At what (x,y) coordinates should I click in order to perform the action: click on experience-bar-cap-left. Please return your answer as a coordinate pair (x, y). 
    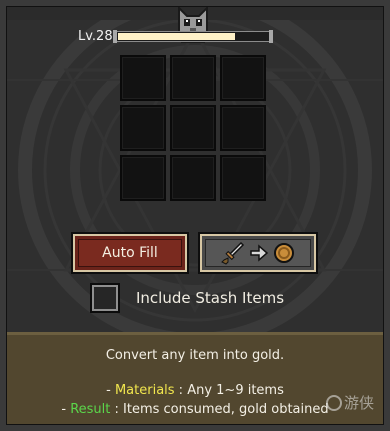
    Looking at the image, I should click on (115, 36).